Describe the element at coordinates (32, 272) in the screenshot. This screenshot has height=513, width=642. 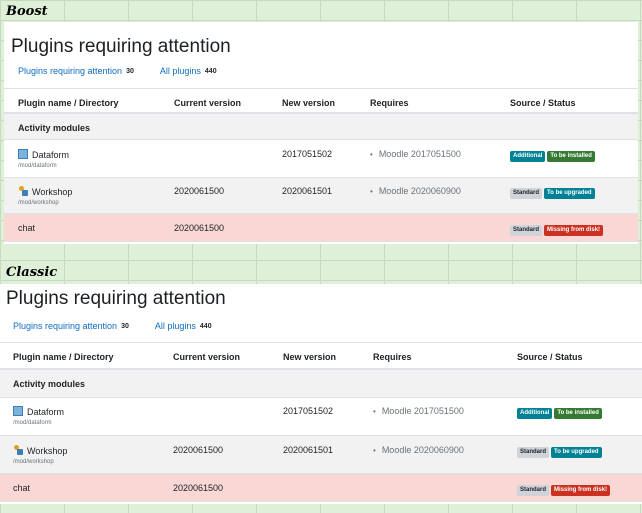
I see `section-label-classic: Classic` at that location.